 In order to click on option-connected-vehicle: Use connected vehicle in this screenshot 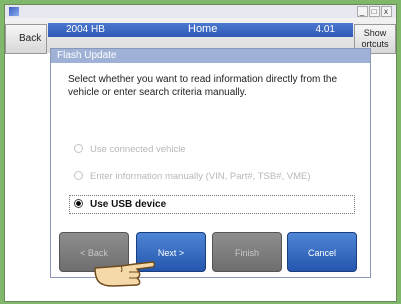, I will do `click(130, 149)`.